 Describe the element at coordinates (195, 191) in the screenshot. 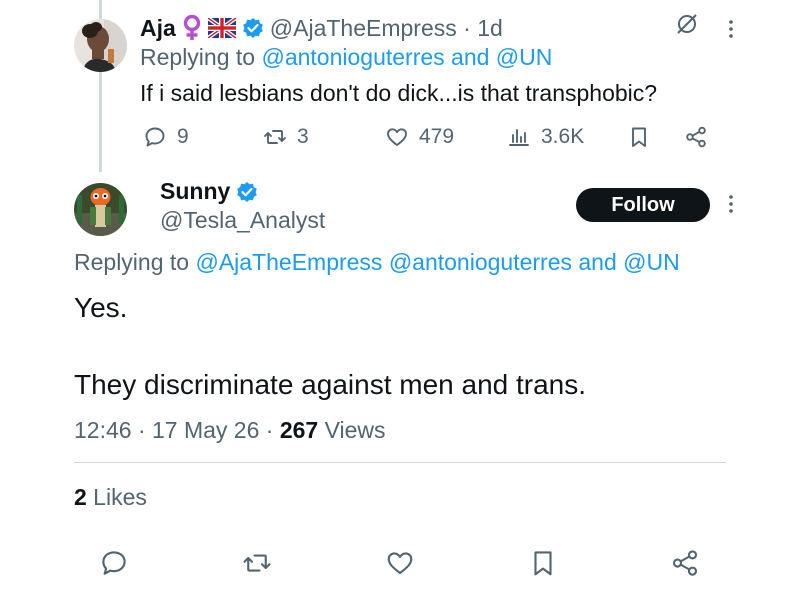

I see `display-name: Sunny` at that location.